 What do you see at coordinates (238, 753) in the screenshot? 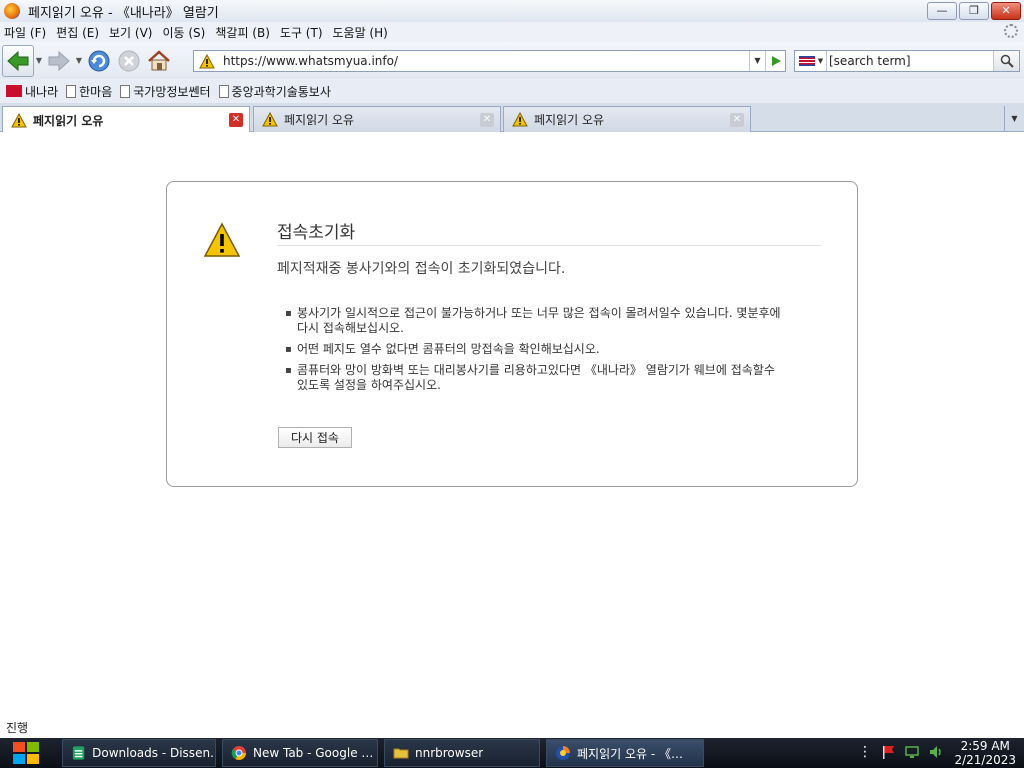
I see `chrome-icon` at bounding box center [238, 753].